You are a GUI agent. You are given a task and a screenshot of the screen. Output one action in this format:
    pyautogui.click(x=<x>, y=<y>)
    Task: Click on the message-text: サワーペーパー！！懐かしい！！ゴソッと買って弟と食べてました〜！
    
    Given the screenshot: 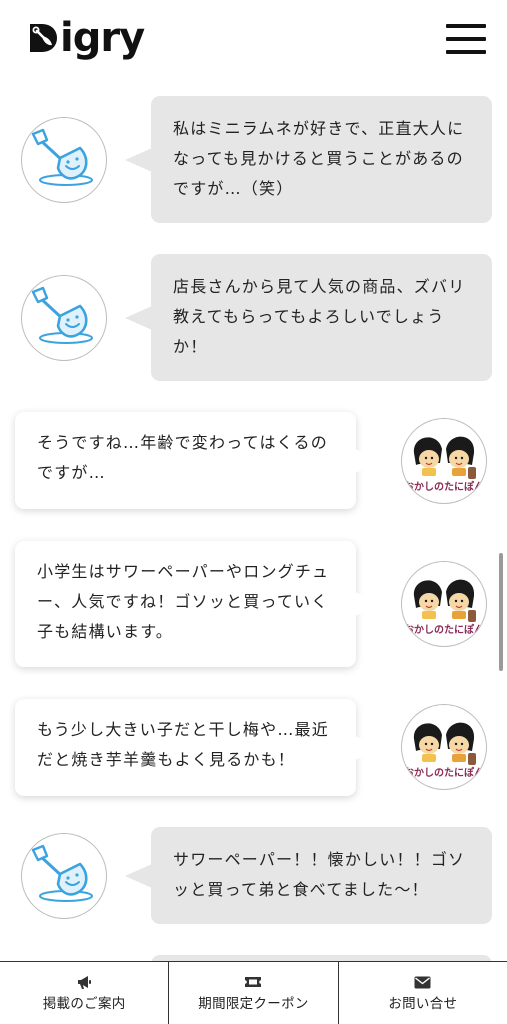 What is the action you would take?
    pyautogui.click(x=319, y=874)
    